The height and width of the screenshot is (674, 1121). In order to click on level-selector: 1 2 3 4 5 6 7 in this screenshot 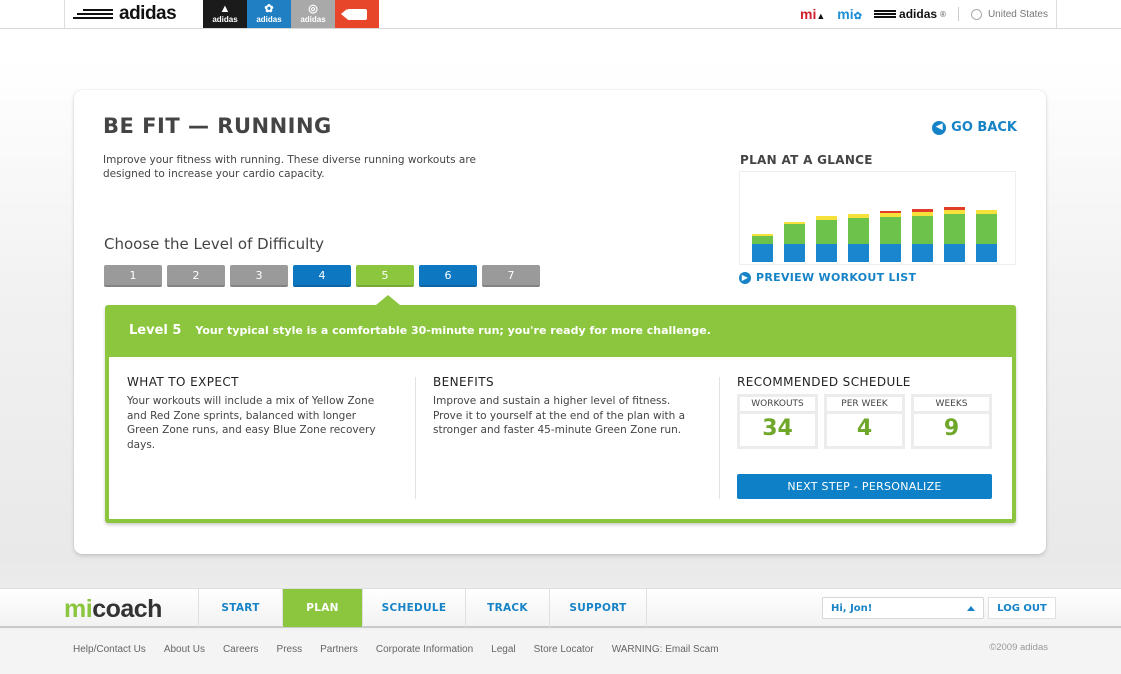, I will do `click(322, 276)`.